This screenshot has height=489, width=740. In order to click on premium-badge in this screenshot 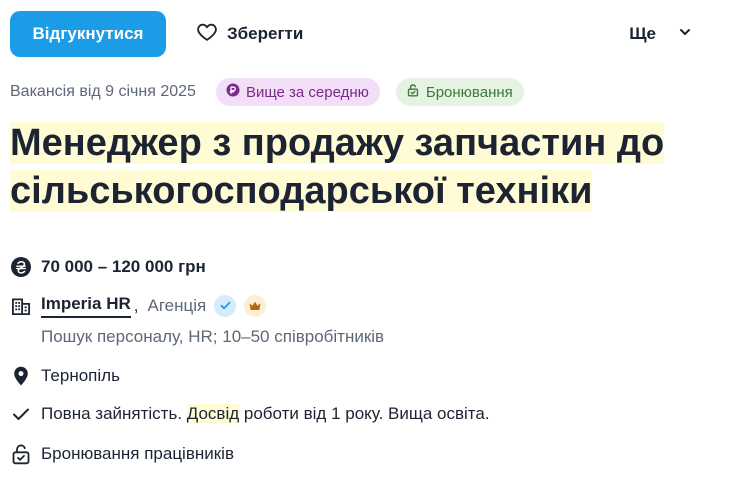, I will do `click(255, 305)`.